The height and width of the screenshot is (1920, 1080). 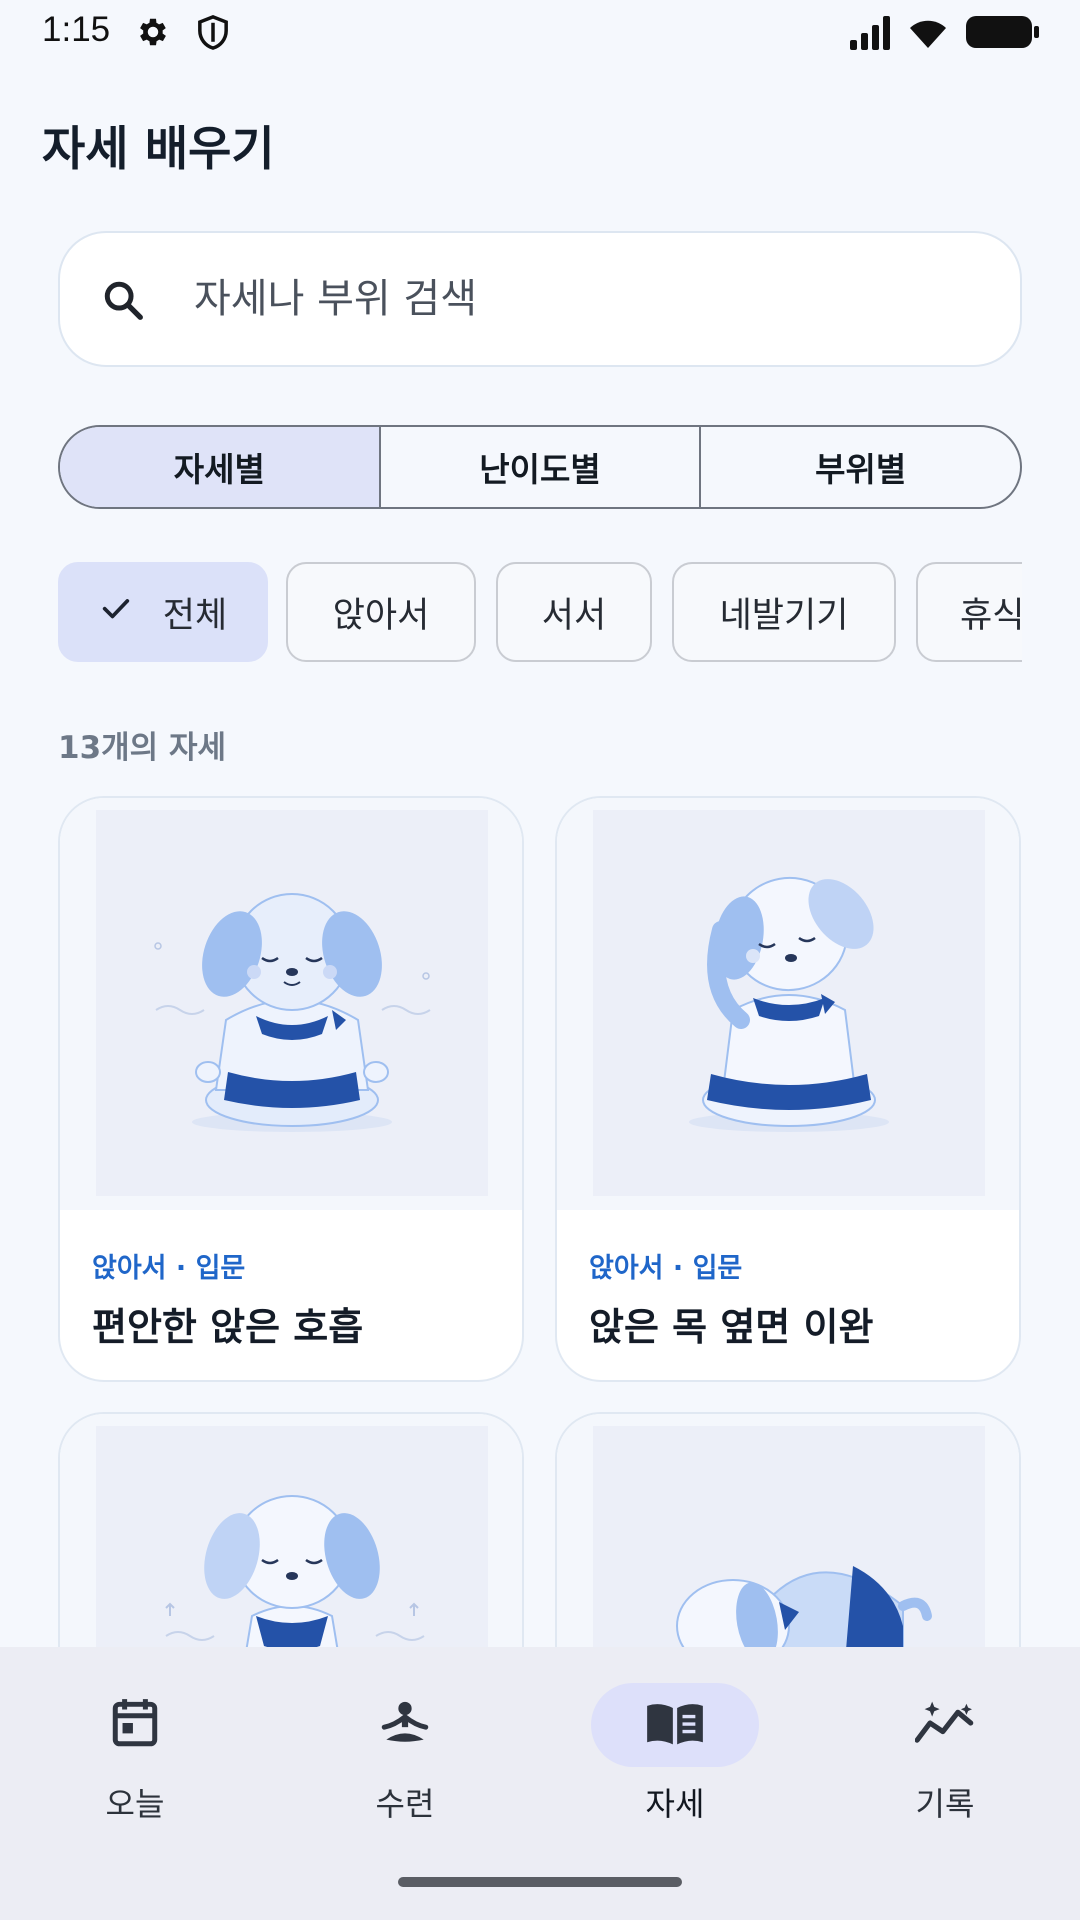 I want to click on chip-label: 앉아서, so click(x=381, y=615).